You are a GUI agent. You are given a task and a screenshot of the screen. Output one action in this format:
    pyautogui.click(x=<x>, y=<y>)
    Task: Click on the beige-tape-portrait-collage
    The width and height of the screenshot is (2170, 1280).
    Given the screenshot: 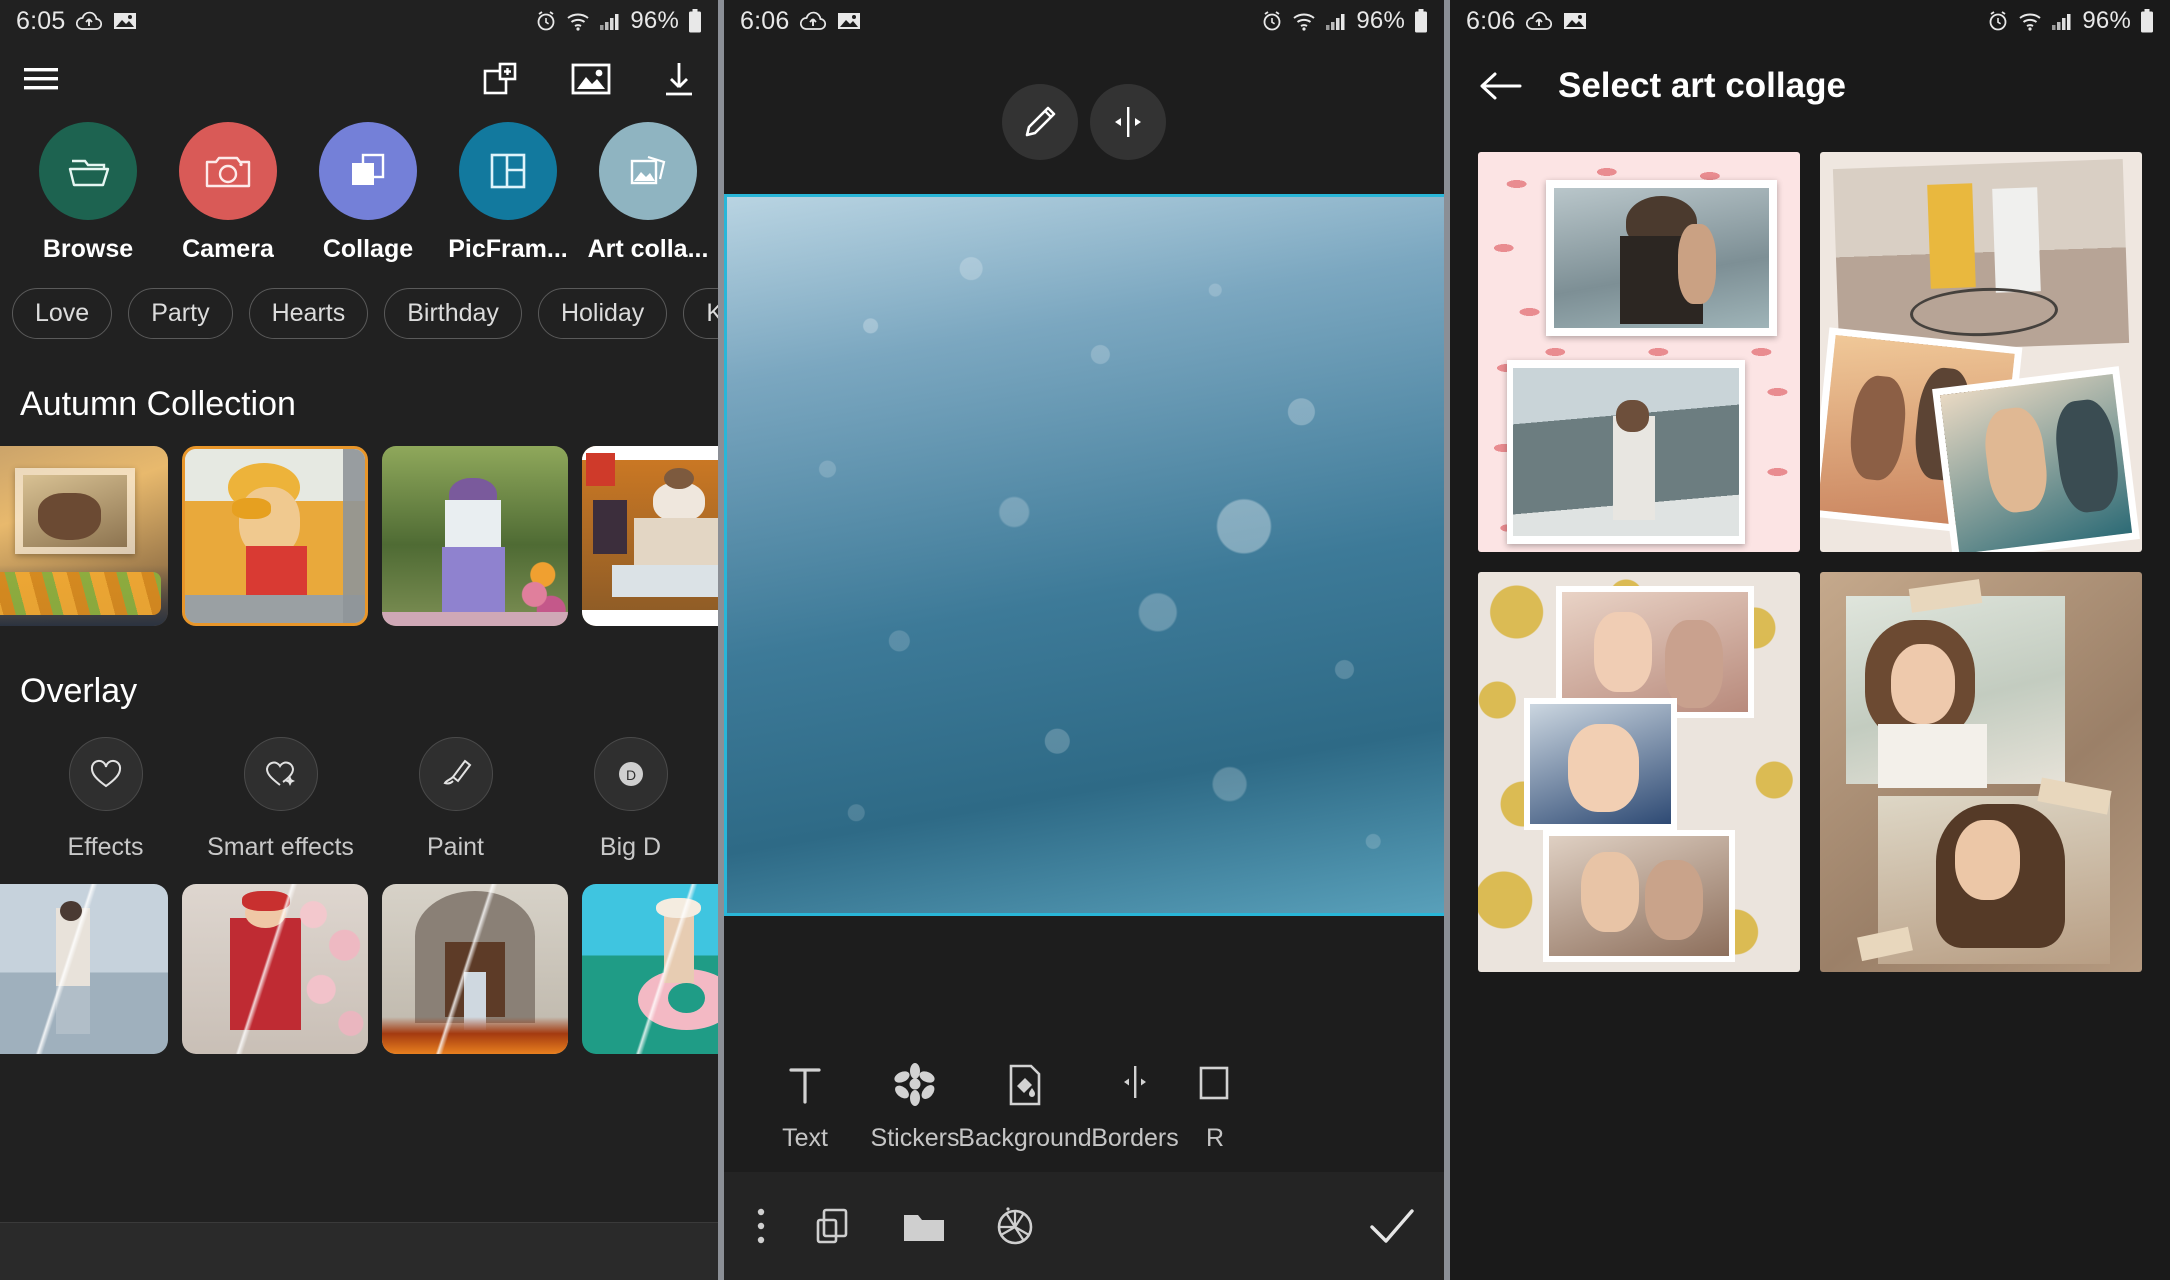 What is the action you would take?
    pyautogui.click(x=1981, y=772)
    